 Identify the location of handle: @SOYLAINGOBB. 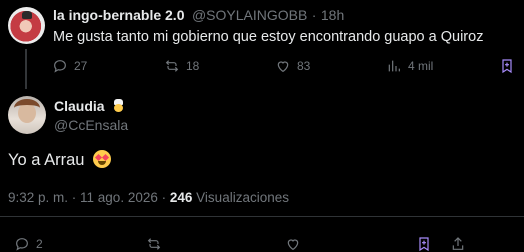
(249, 15).